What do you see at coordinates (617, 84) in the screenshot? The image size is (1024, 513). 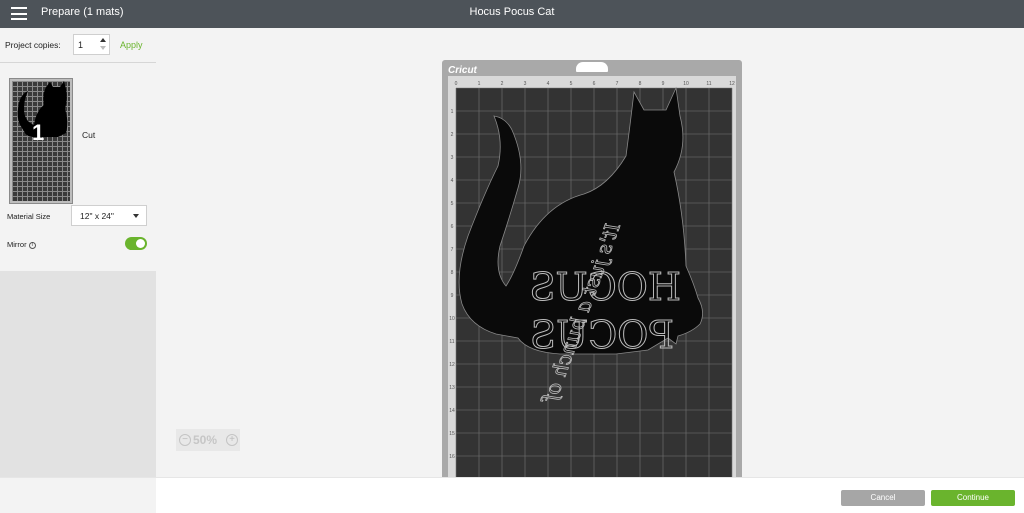 I see `ruler-top-label: 7` at bounding box center [617, 84].